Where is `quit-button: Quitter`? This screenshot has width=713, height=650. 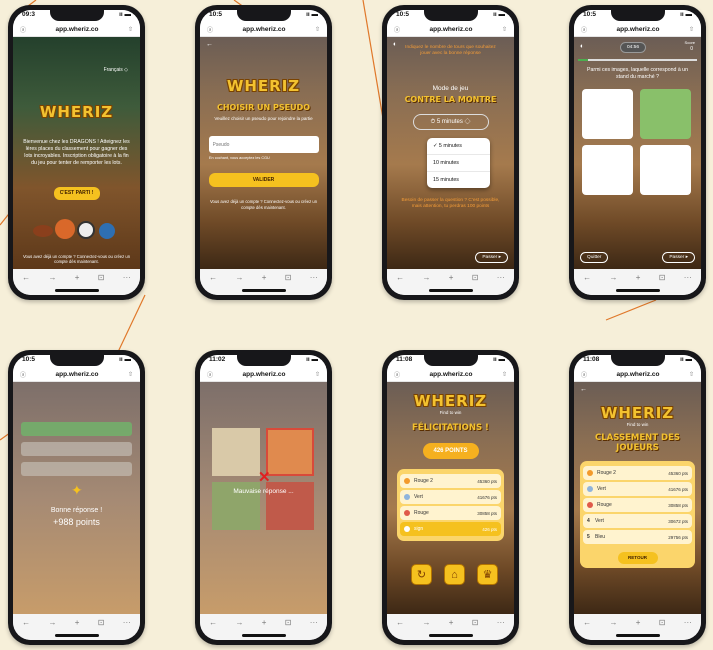
quit-button: Quitter is located at coordinates (594, 257).